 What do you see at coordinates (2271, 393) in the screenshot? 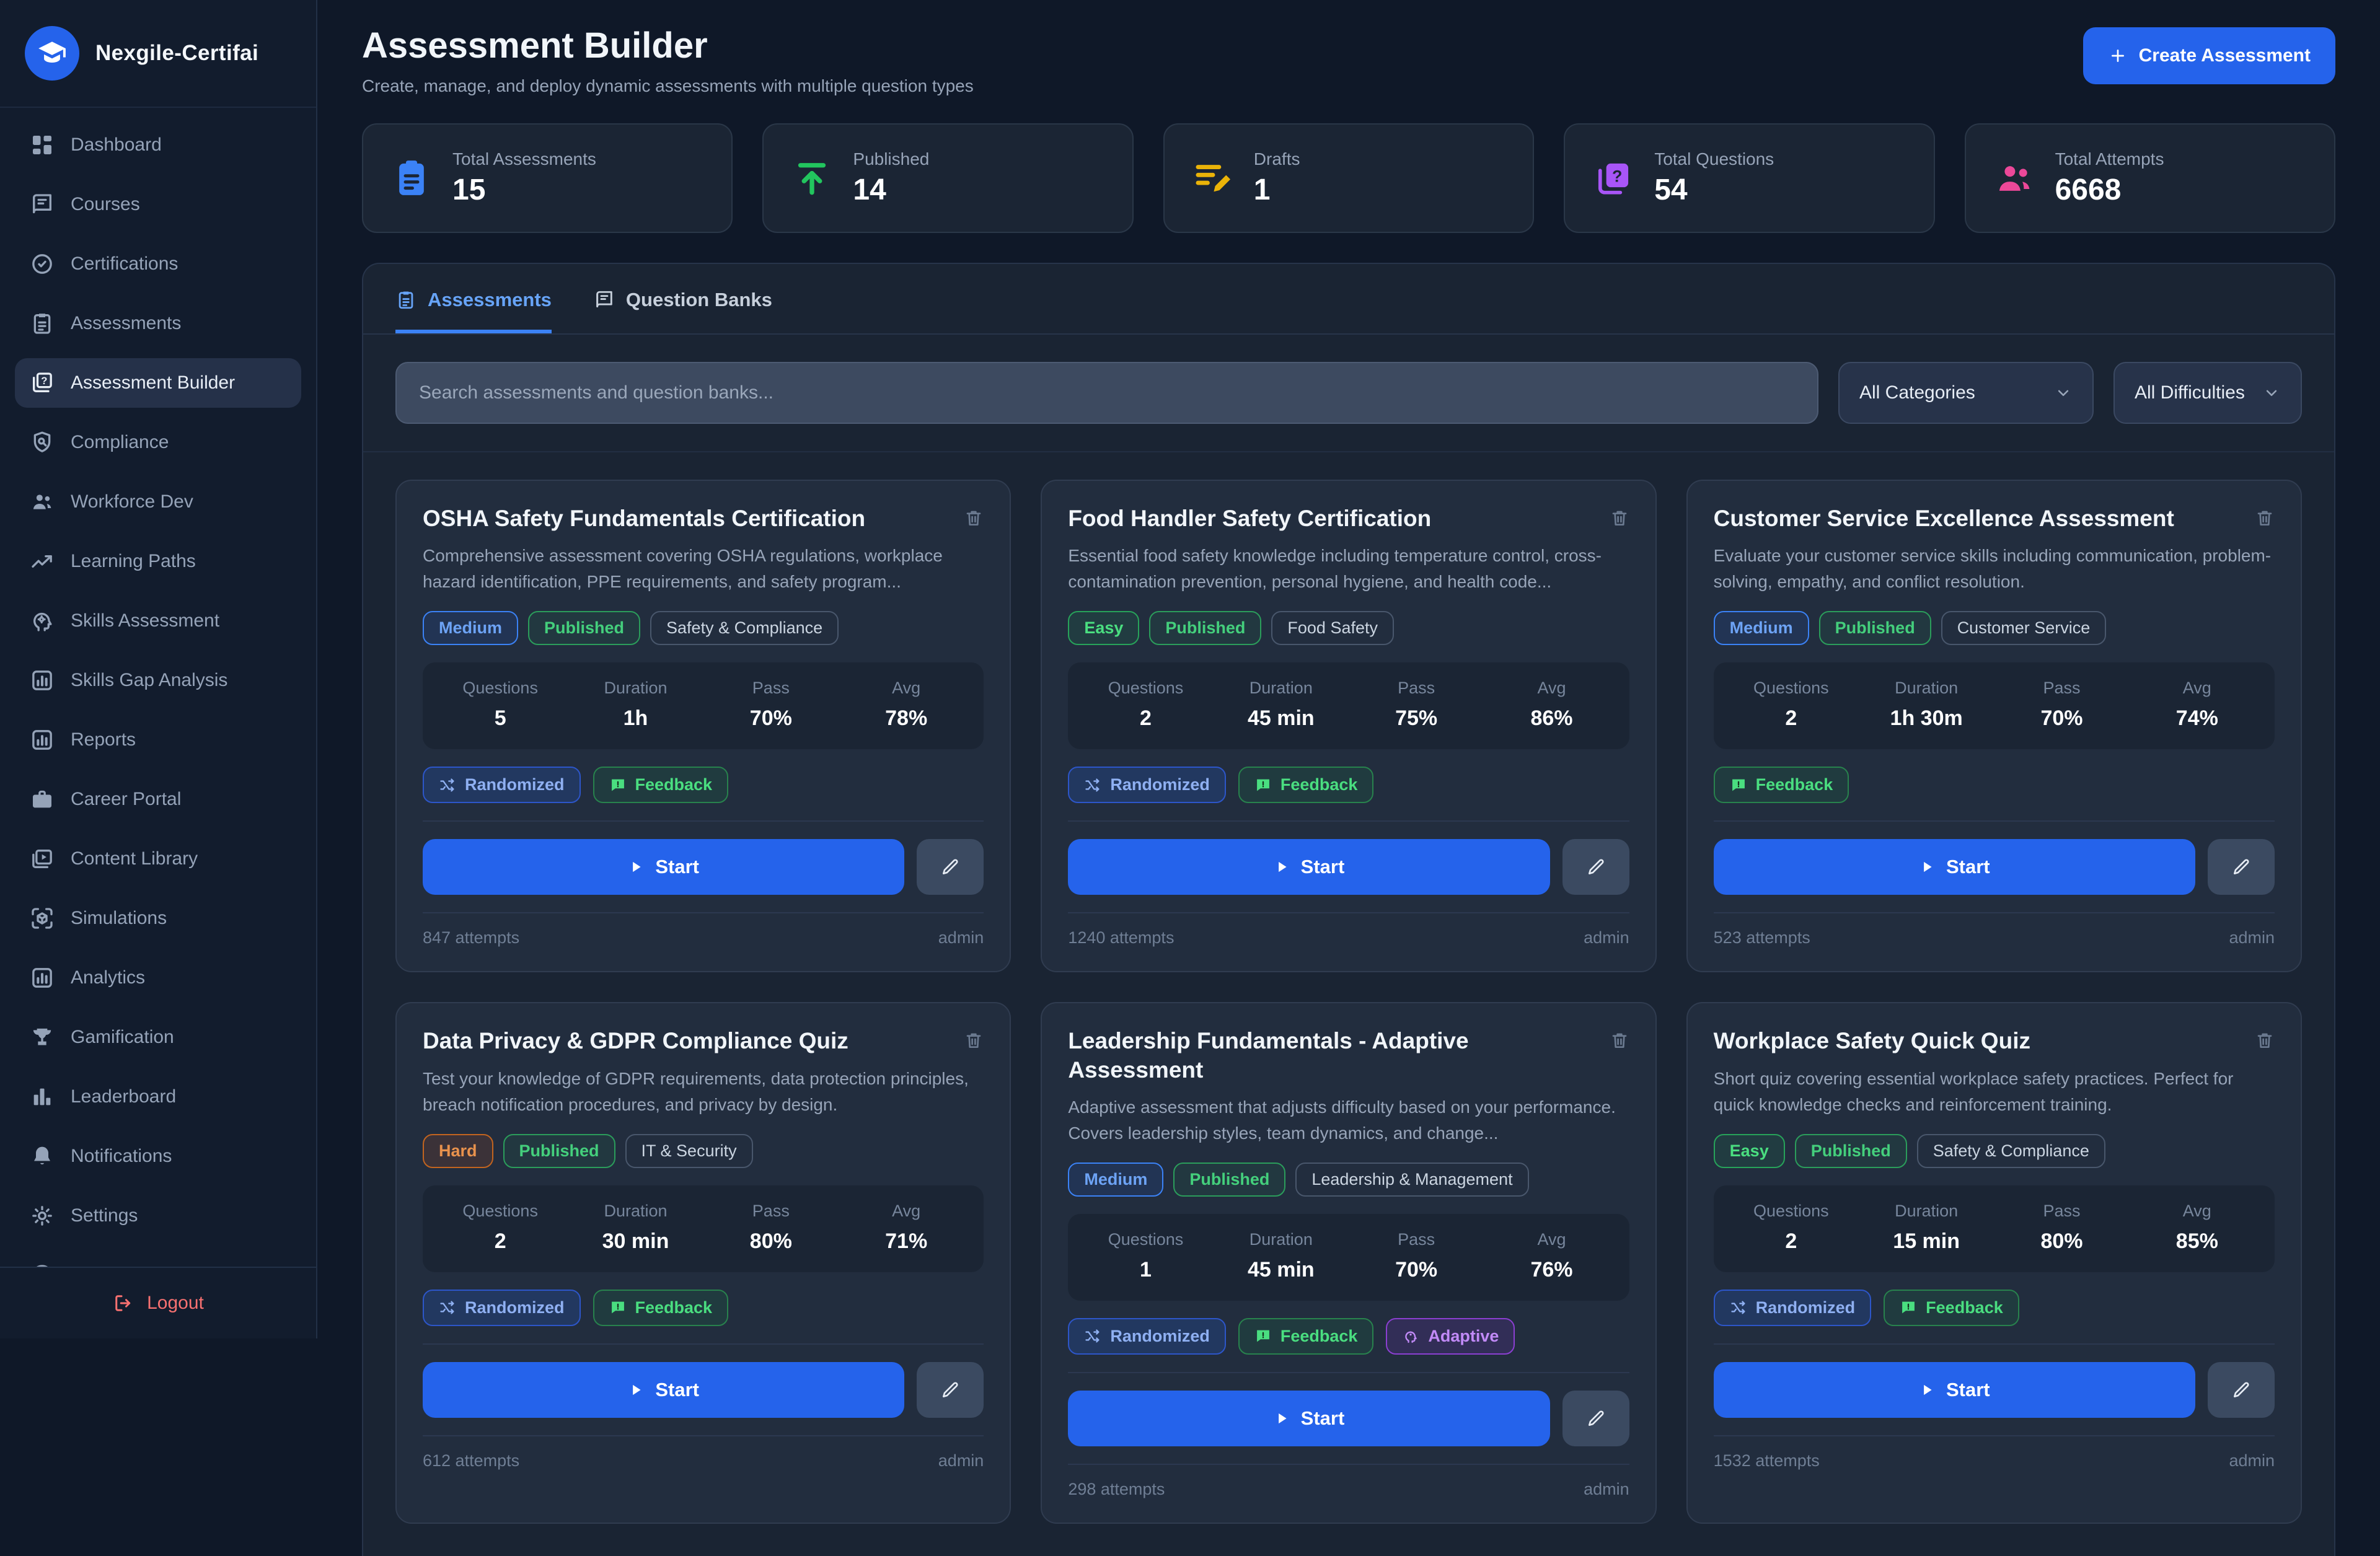
I see `chevron-down-icon` at bounding box center [2271, 393].